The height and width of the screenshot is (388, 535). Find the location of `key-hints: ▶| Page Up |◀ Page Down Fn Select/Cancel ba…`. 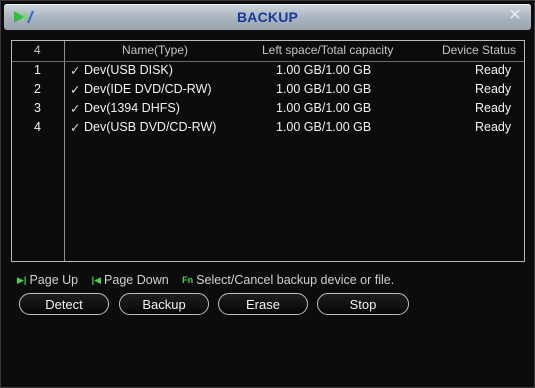

key-hints: ▶| Page Up |◀ Page Down Fn Select/Cancel ba… is located at coordinates (272, 281).